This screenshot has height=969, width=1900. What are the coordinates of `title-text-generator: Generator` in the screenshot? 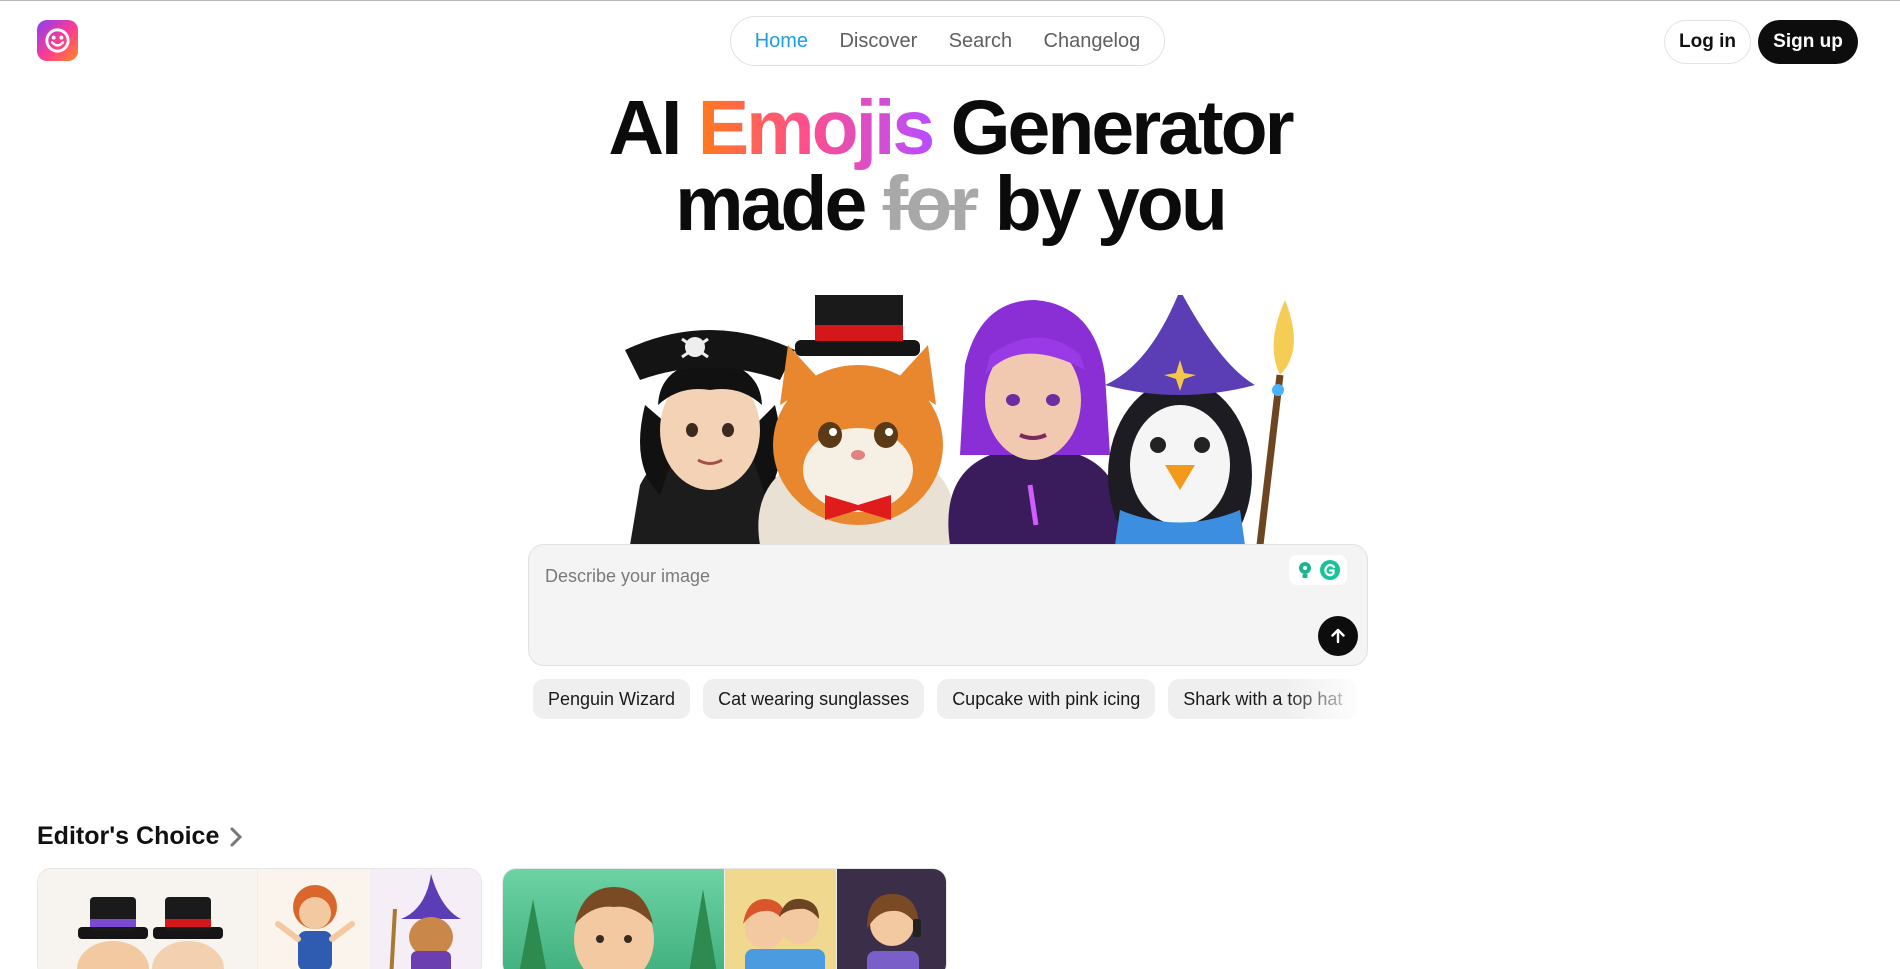 It's located at (1113, 128).